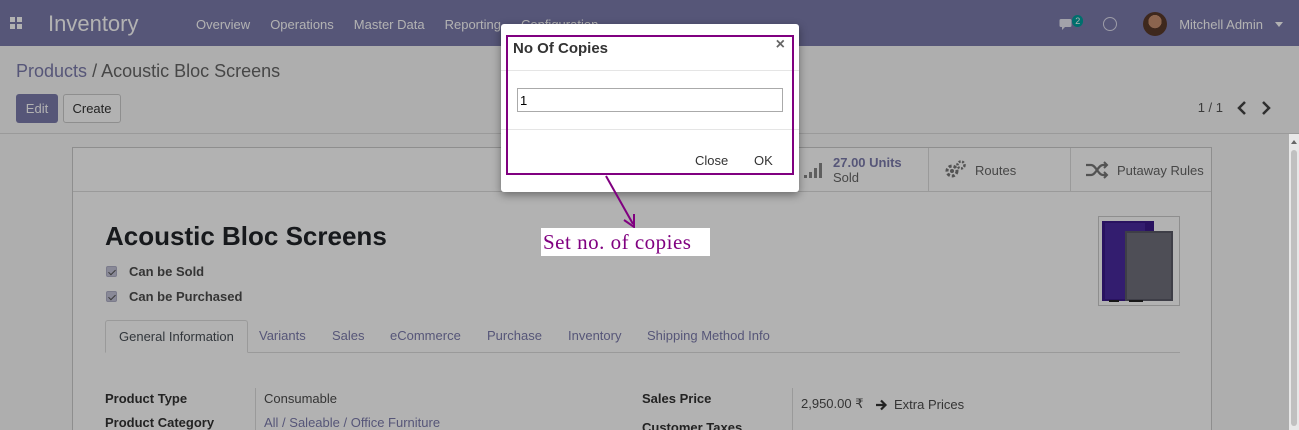 The width and height of the screenshot is (1299, 430). Describe the element at coordinates (1294, 142) in the screenshot. I see `scroll-up-icon` at that location.